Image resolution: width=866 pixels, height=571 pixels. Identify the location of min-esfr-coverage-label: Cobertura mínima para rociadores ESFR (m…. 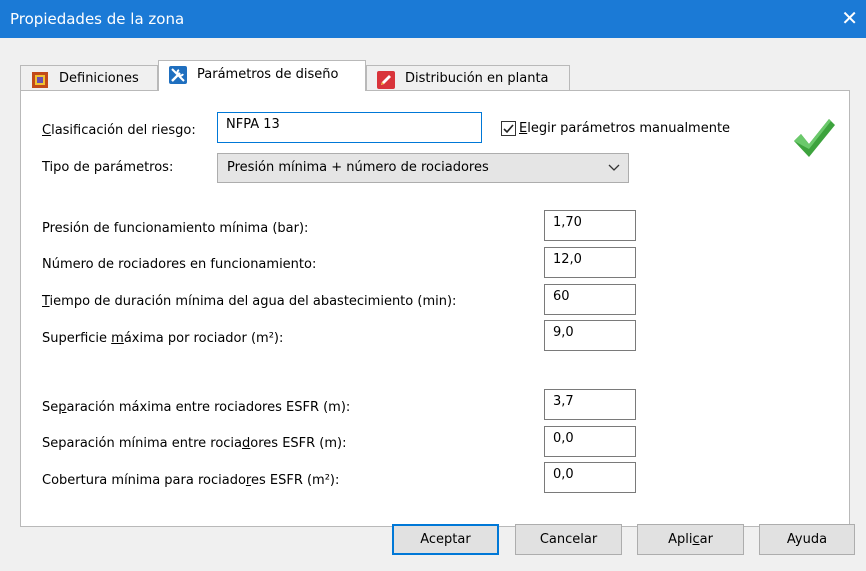
(191, 480).